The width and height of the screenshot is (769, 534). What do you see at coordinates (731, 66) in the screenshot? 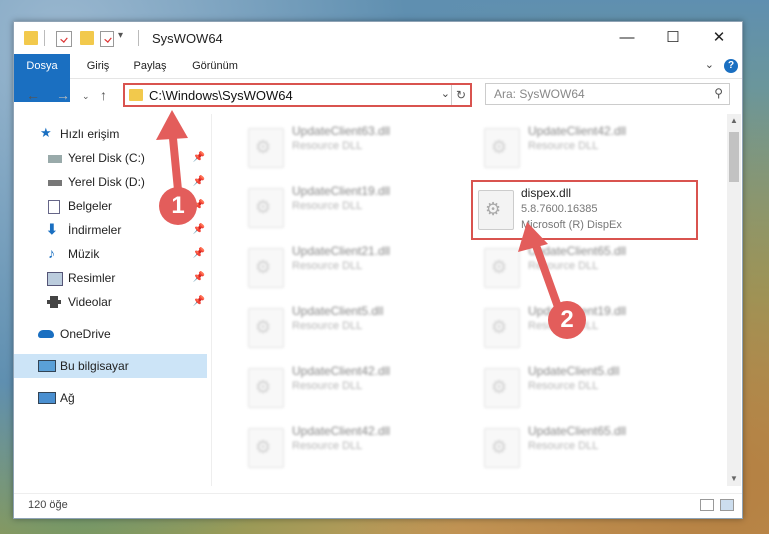
I see `help-icon: ?` at bounding box center [731, 66].